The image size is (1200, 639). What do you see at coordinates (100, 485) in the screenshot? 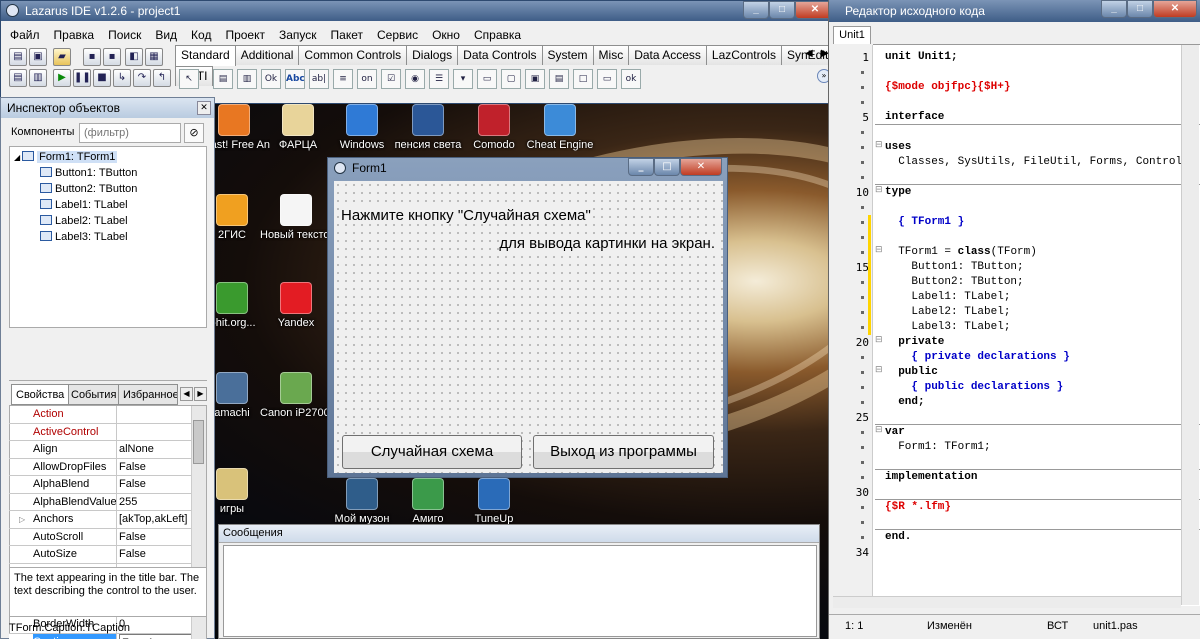
I see `property-row: AlphaBlend False` at bounding box center [100, 485].